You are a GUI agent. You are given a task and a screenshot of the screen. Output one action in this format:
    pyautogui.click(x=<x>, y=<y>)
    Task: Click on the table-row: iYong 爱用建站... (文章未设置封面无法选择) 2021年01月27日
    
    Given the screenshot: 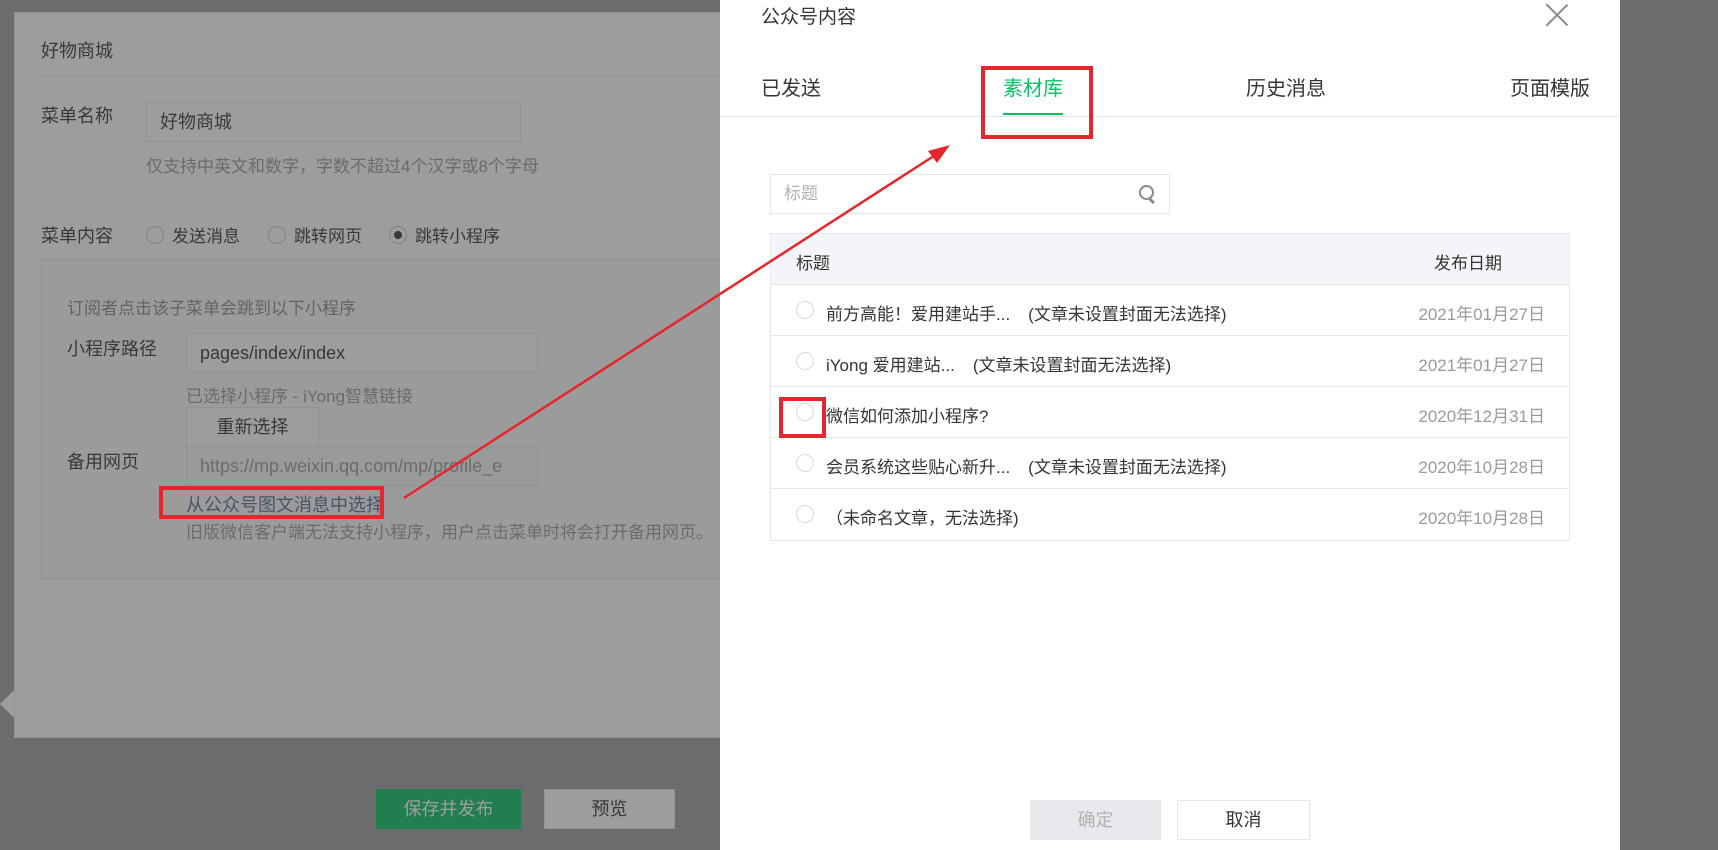 What is the action you would take?
    pyautogui.click(x=1170, y=361)
    